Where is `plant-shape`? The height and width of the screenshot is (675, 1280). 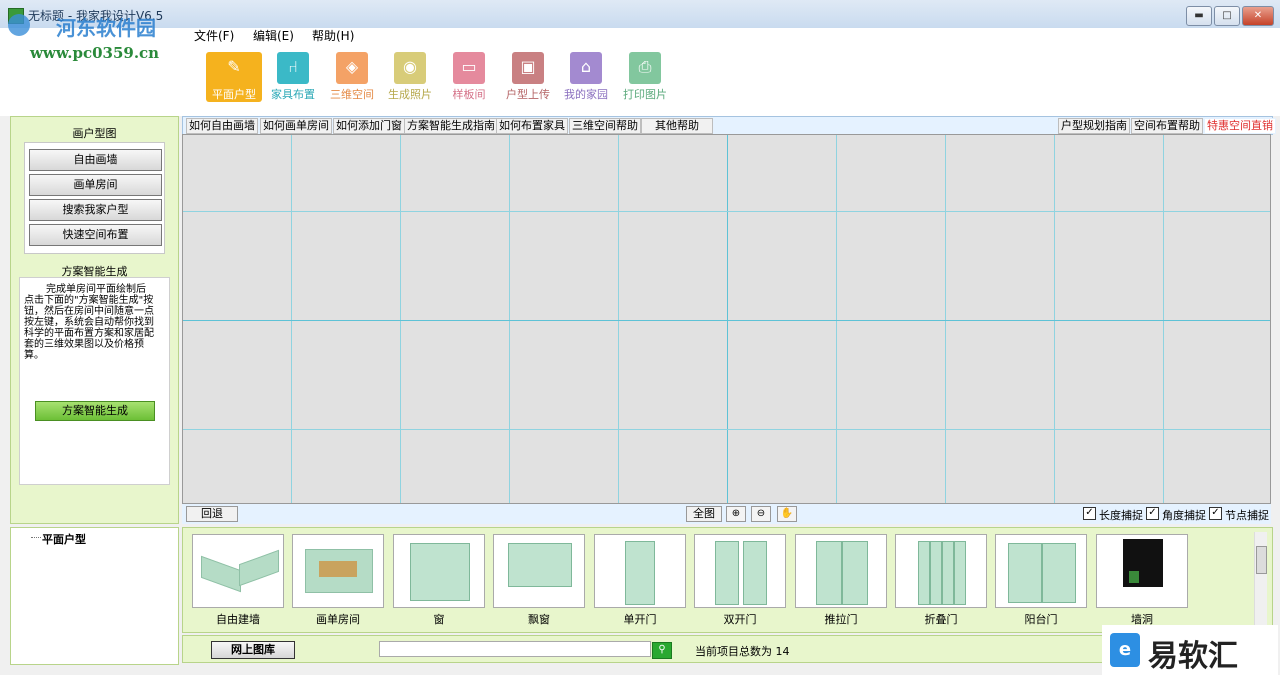
plant-shape is located at coordinates (1134, 577).